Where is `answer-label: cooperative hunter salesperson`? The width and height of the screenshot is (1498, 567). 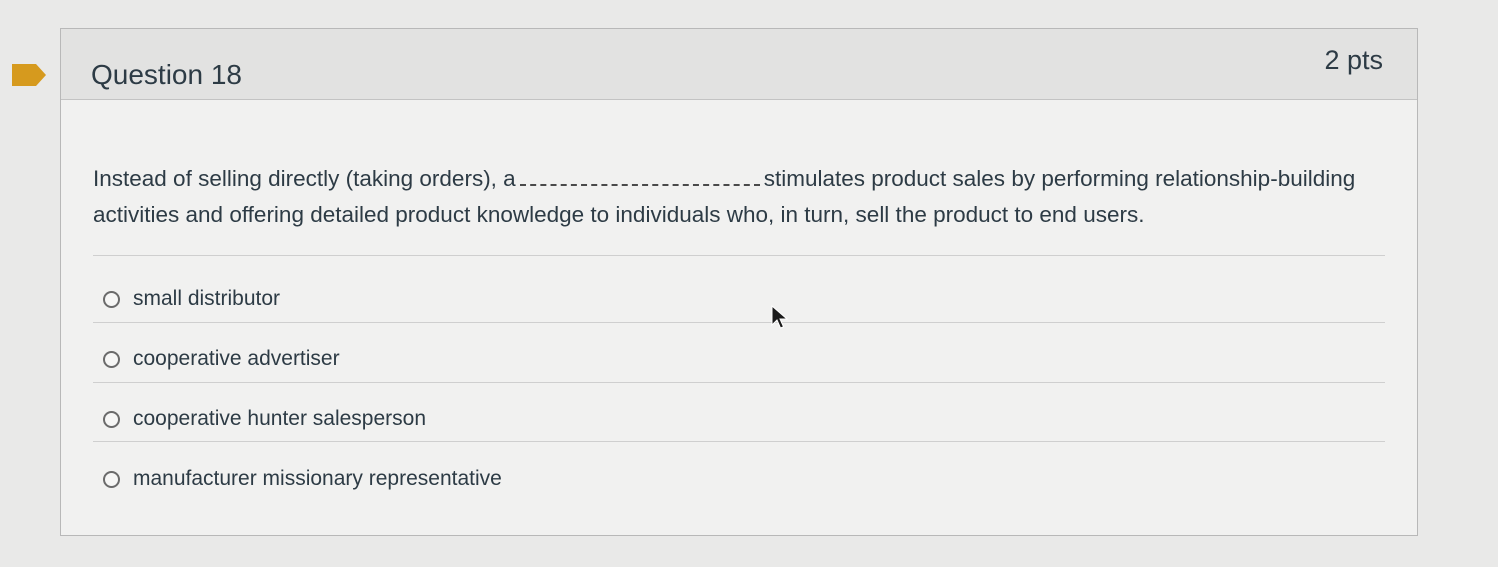
answer-label: cooperative hunter salesperson is located at coordinates (280, 418).